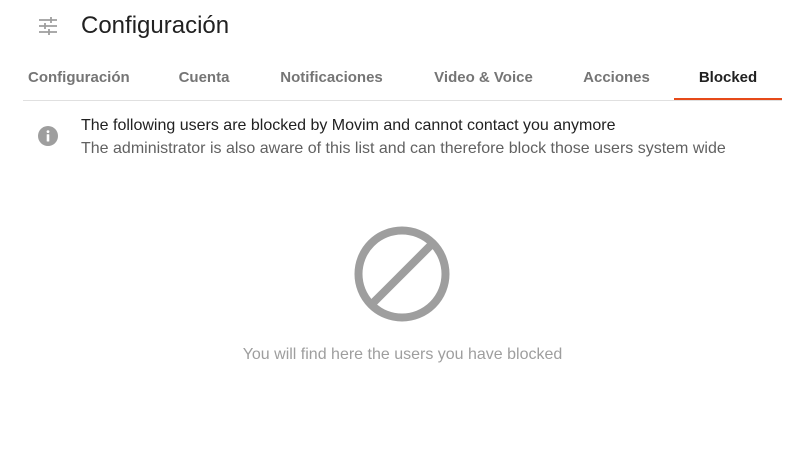 This screenshot has height=450, width=800. What do you see at coordinates (48, 136) in the screenshot?
I see `info-icon` at bounding box center [48, 136].